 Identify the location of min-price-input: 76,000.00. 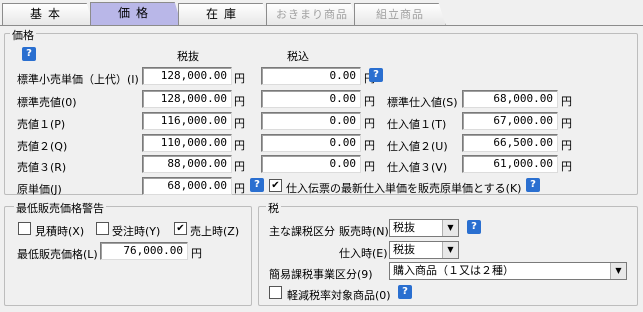
(144, 251).